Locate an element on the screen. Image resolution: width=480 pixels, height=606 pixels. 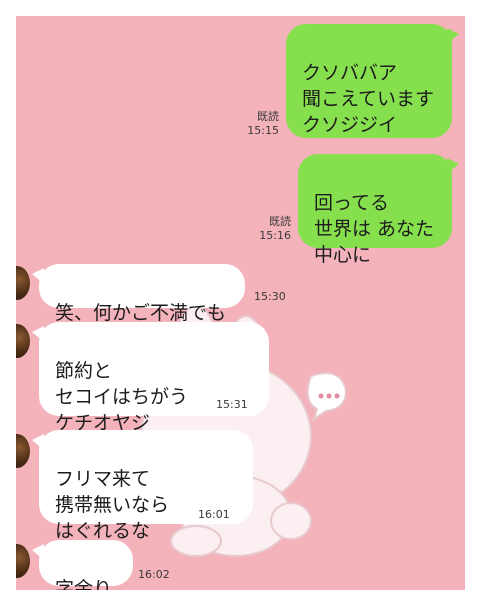
message-meta: 既読 15:16 is located at coordinates (268, 229).